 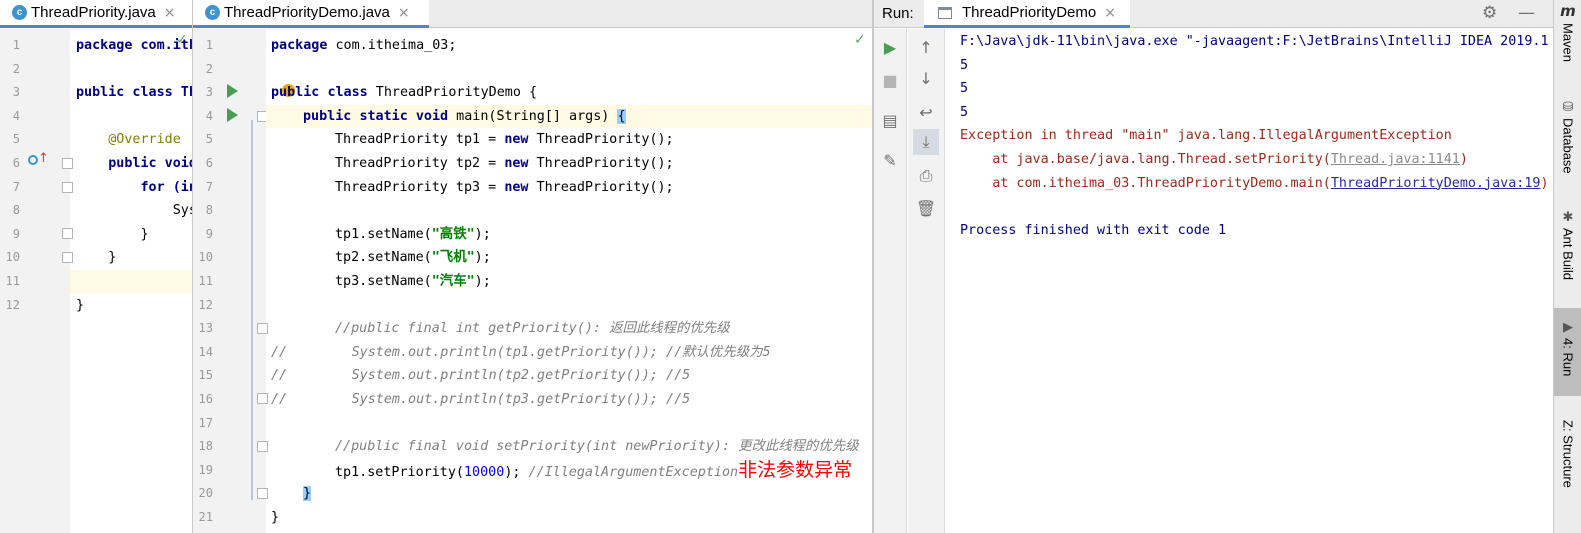 I want to click on console-line: Process finished with exit code 1, so click(x=1093, y=230).